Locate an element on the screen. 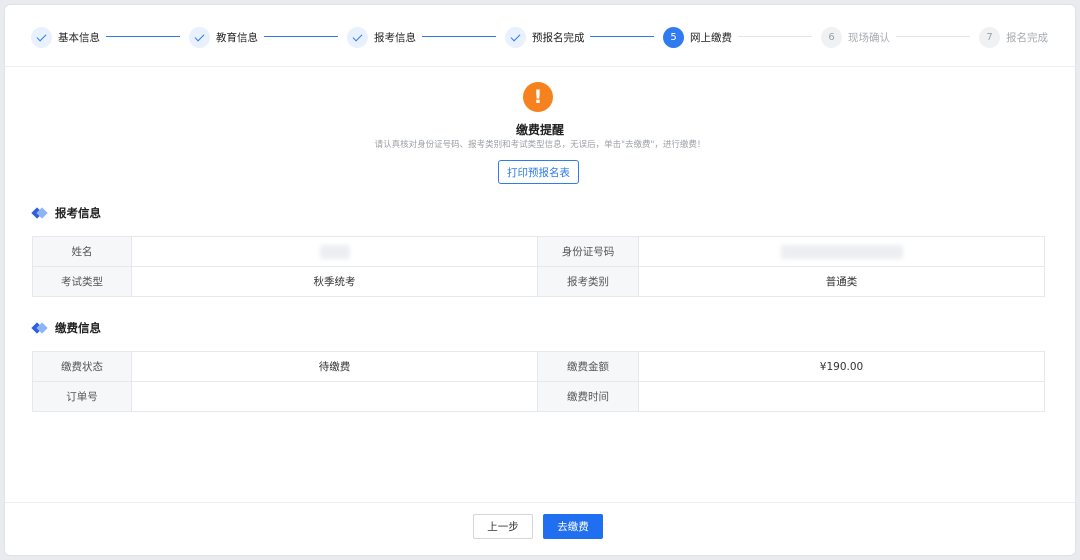  table-row: 考试类型 秋季统考 报考类别 普通类 is located at coordinates (538, 281).